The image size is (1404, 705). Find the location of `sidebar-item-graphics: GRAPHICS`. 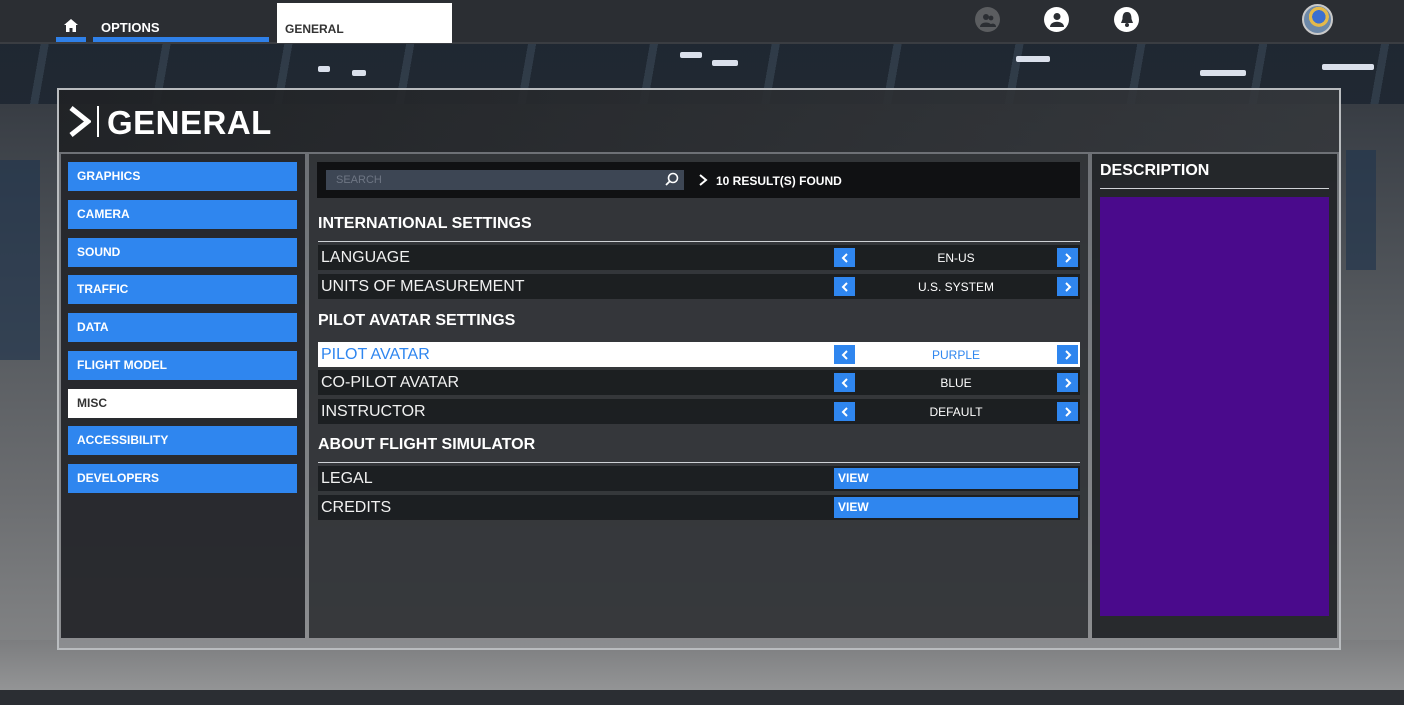

sidebar-item-graphics: GRAPHICS is located at coordinates (182, 176).